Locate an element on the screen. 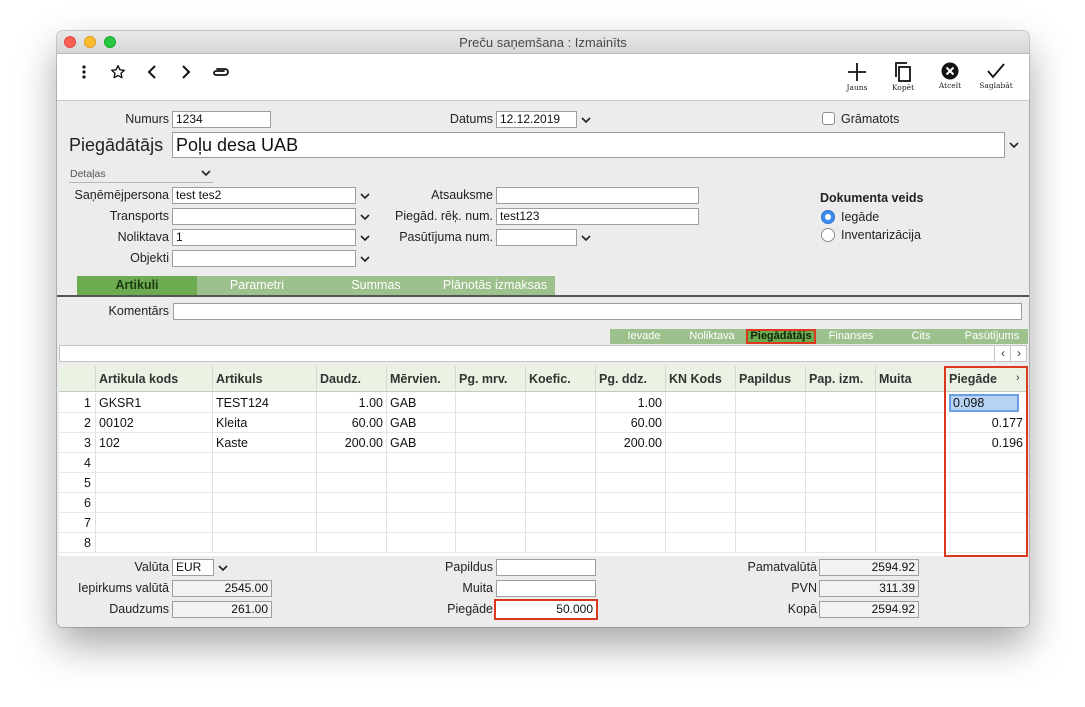 The width and height of the screenshot is (1085, 707). subtab-cits: Cits is located at coordinates (921, 336).